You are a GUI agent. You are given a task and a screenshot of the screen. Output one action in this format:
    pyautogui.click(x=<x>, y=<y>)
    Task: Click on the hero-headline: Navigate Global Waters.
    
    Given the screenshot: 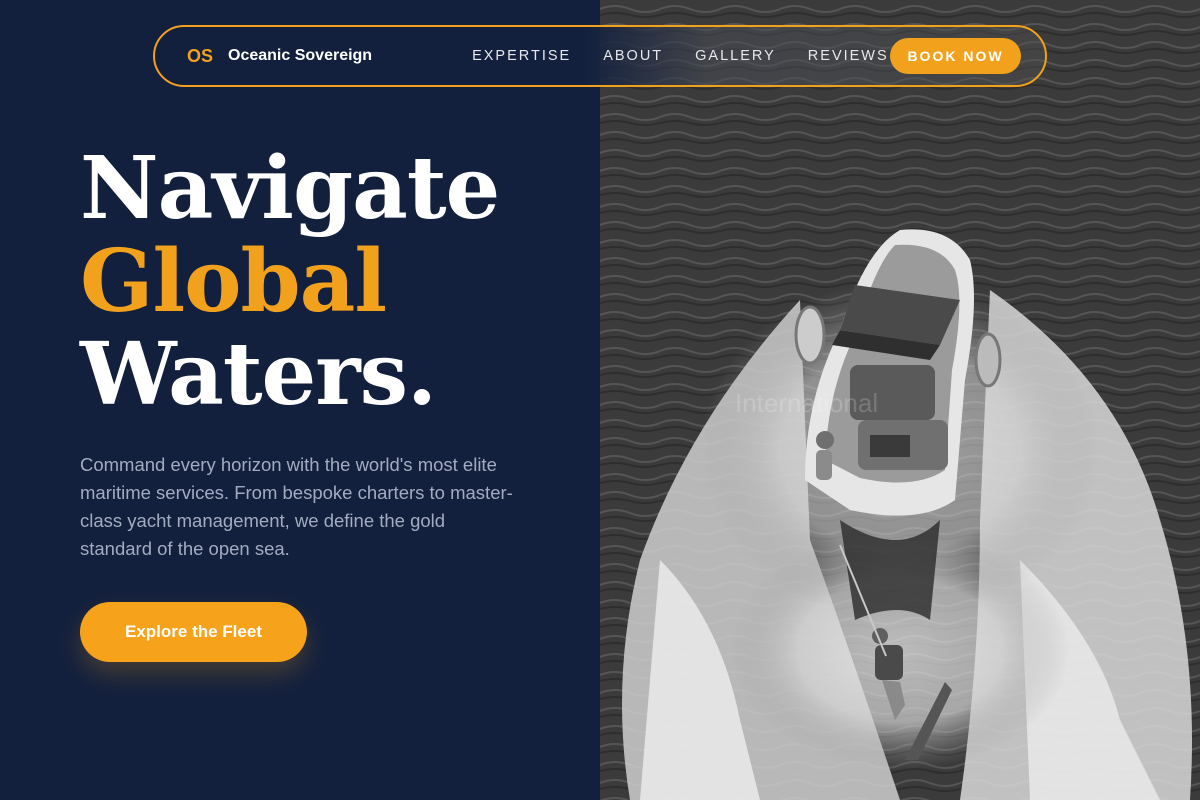 What is the action you would take?
    pyautogui.click(x=290, y=281)
    